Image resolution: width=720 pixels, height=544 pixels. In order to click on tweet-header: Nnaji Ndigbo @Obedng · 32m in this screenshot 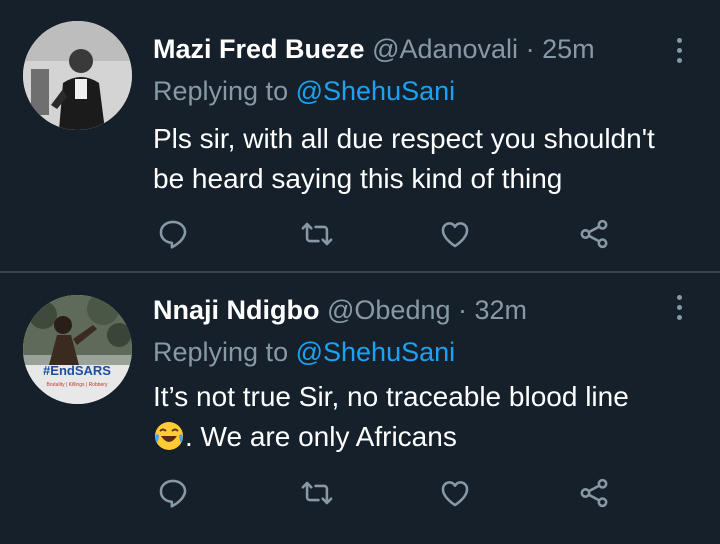, I will do `click(340, 310)`.